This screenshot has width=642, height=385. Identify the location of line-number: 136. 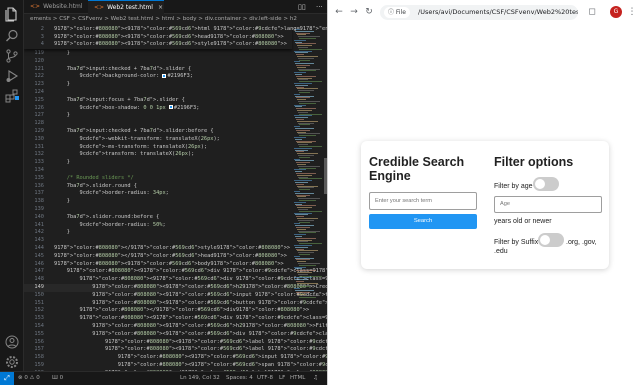
(34, 187).